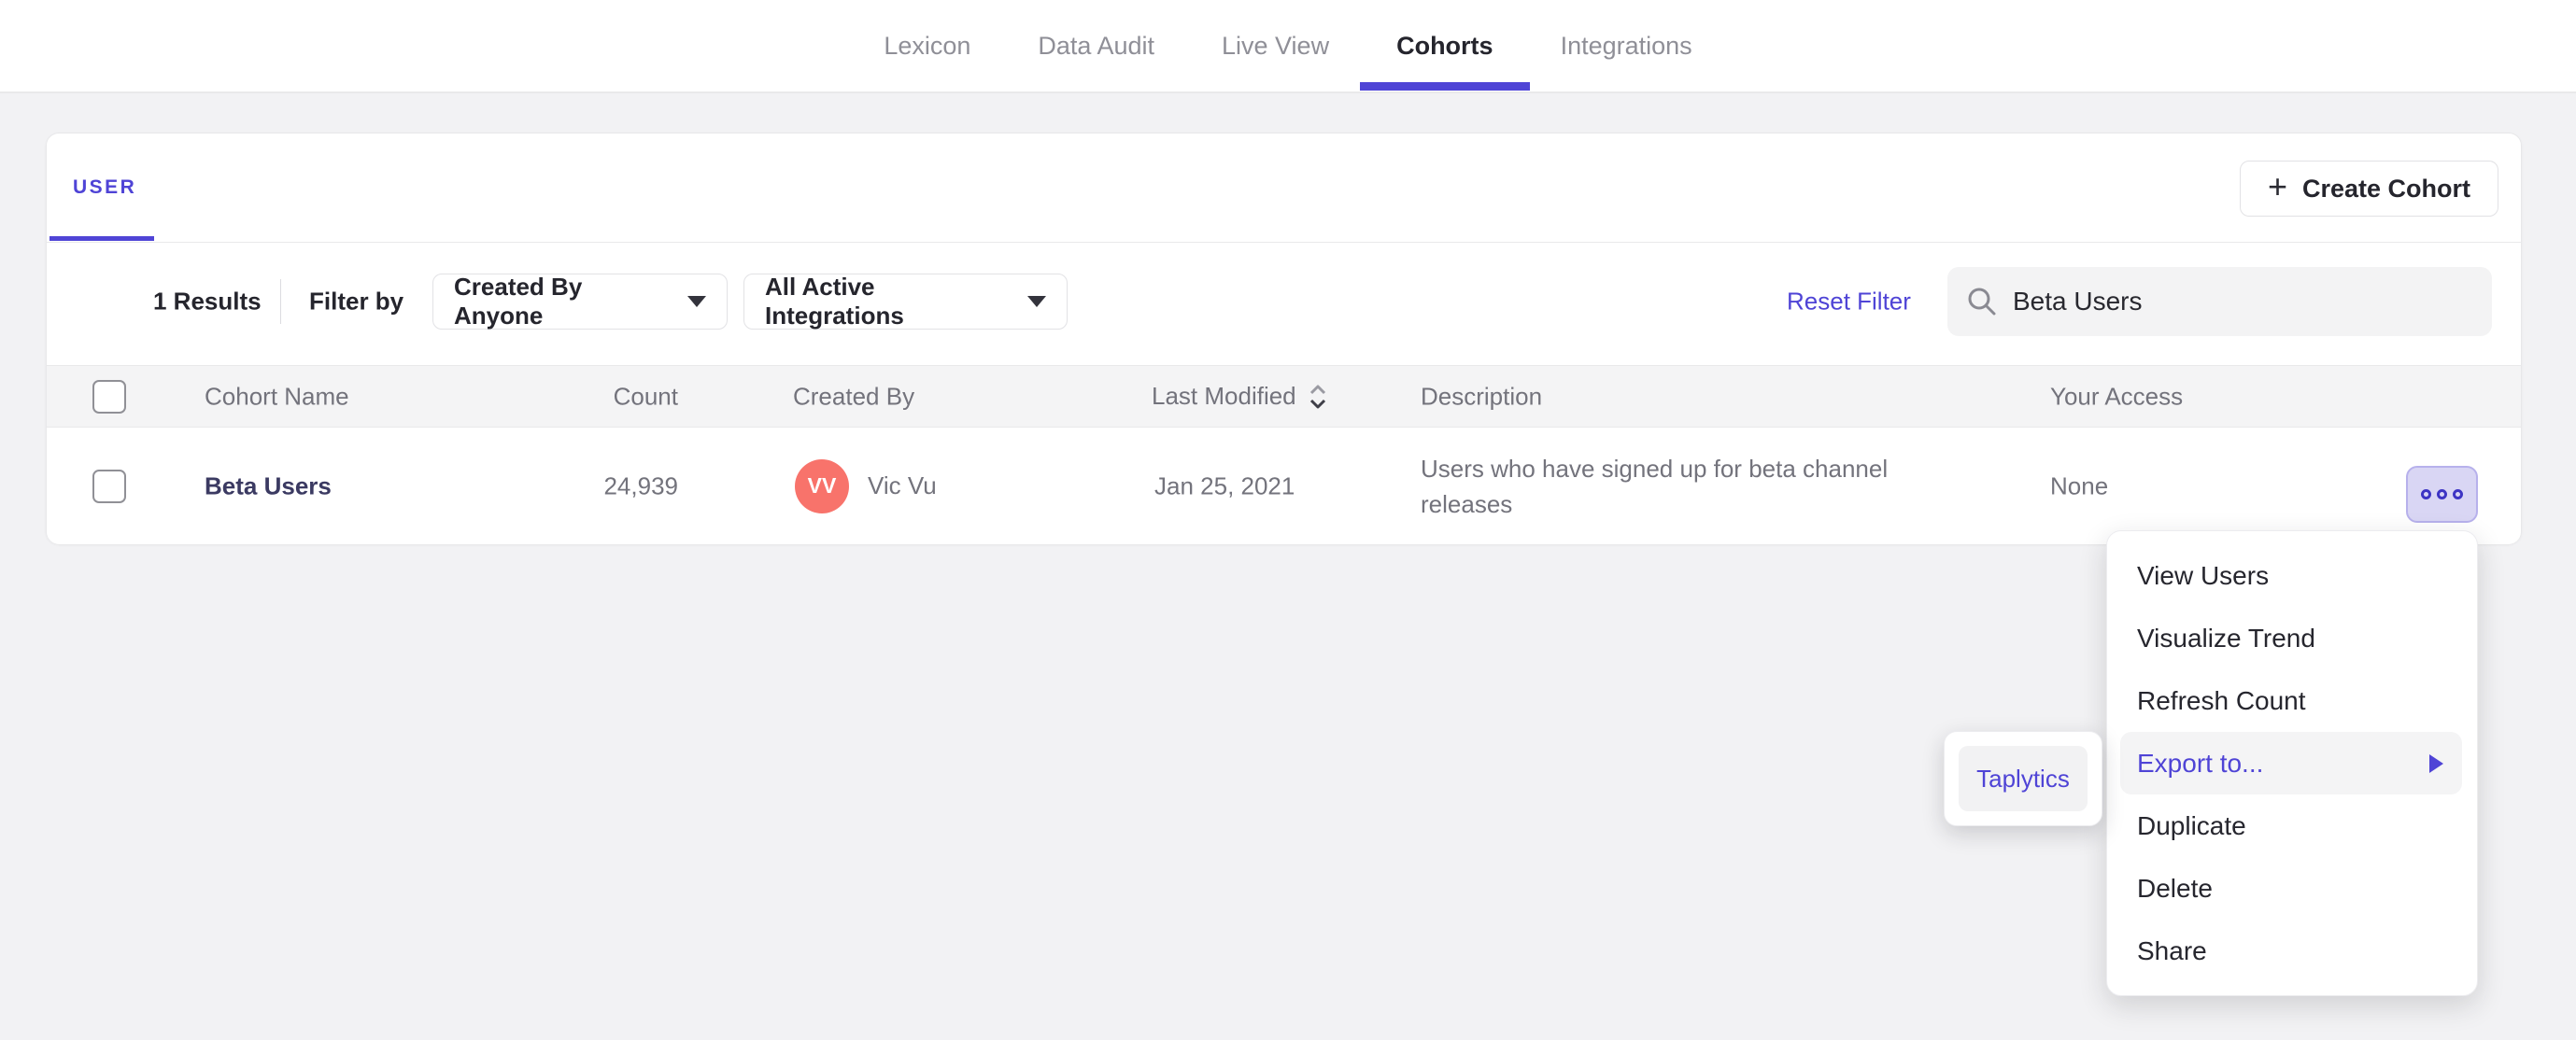  I want to click on more-options-button, so click(2442, 495).